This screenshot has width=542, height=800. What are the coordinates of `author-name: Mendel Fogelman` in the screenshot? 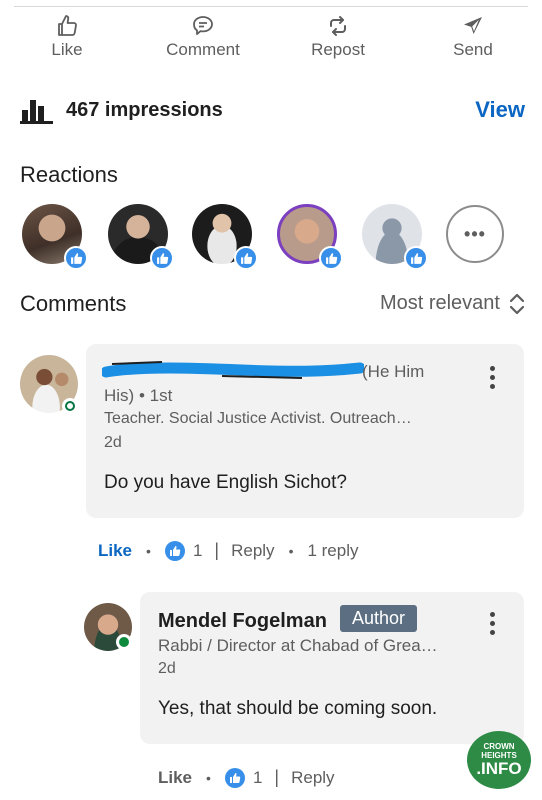 It's located at (242, 621).